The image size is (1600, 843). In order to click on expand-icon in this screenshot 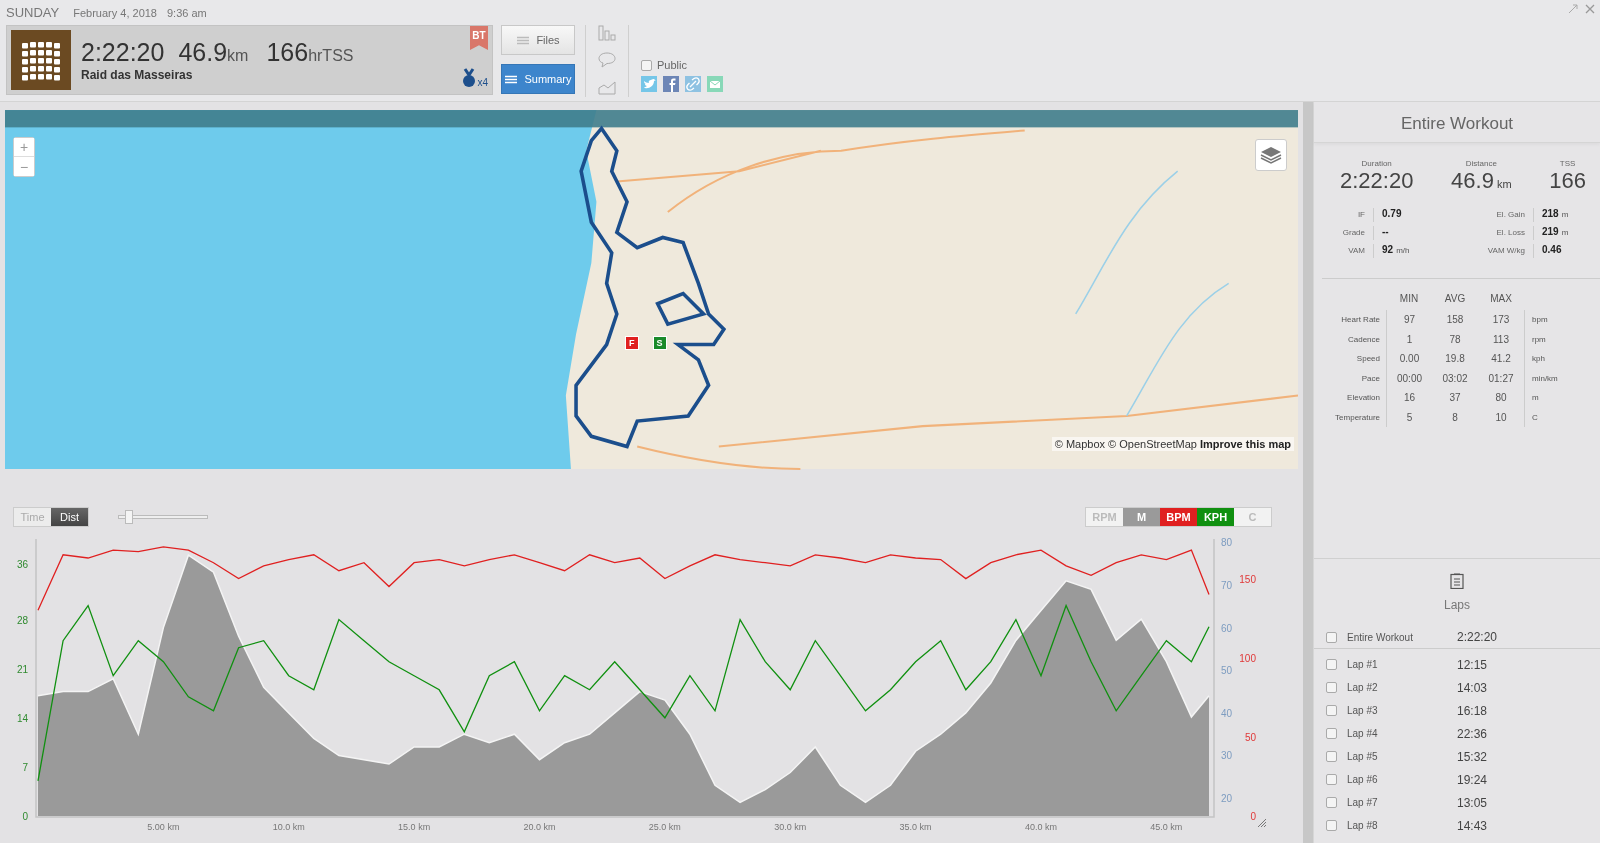, I will do `click(1573, 9)`.